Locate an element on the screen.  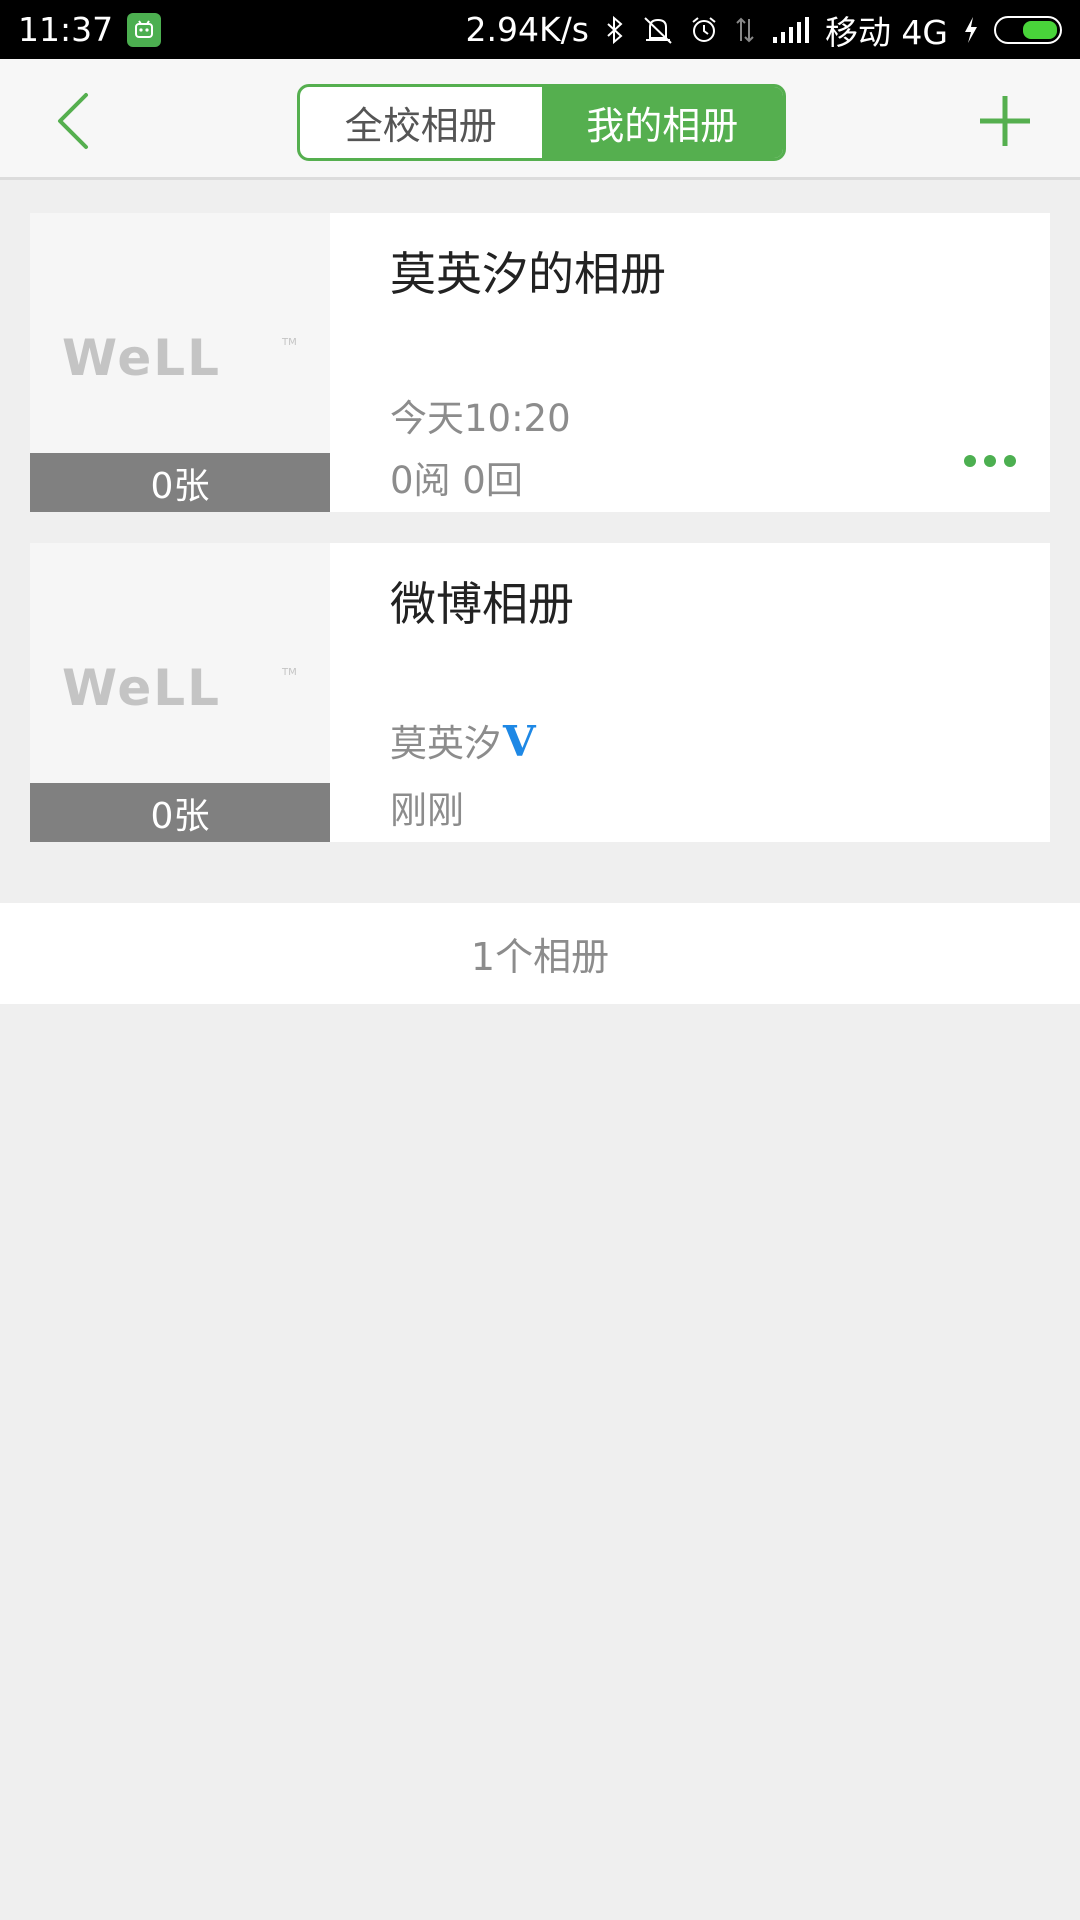
data-transfer-icon is located at coordinates (745, 29).